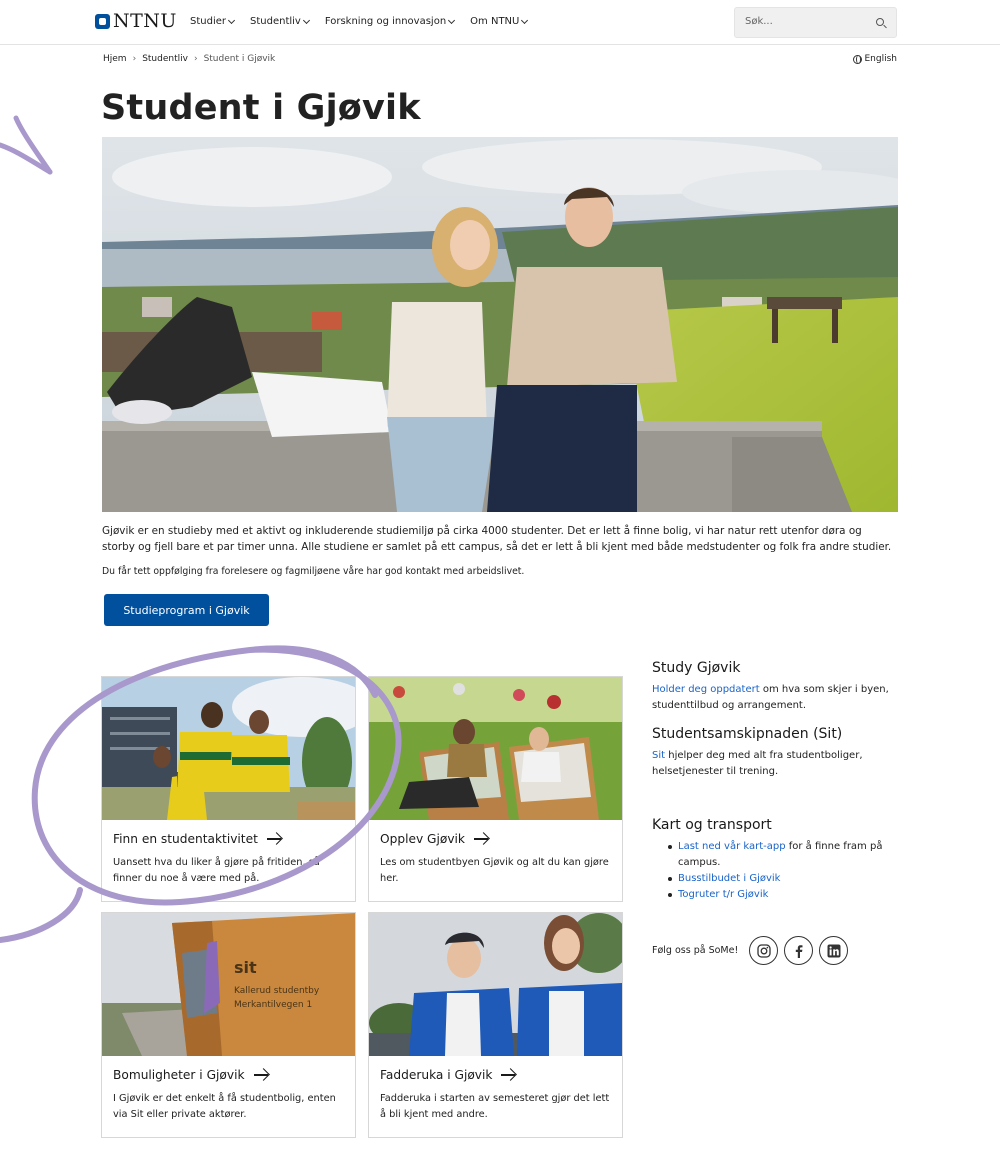 Image resolution: width=1000 pixels, height=1151 pixels. Describe the element at coordinates (495, 21) in the screenshot. I see `nav-label: Om NTNU` at that location.